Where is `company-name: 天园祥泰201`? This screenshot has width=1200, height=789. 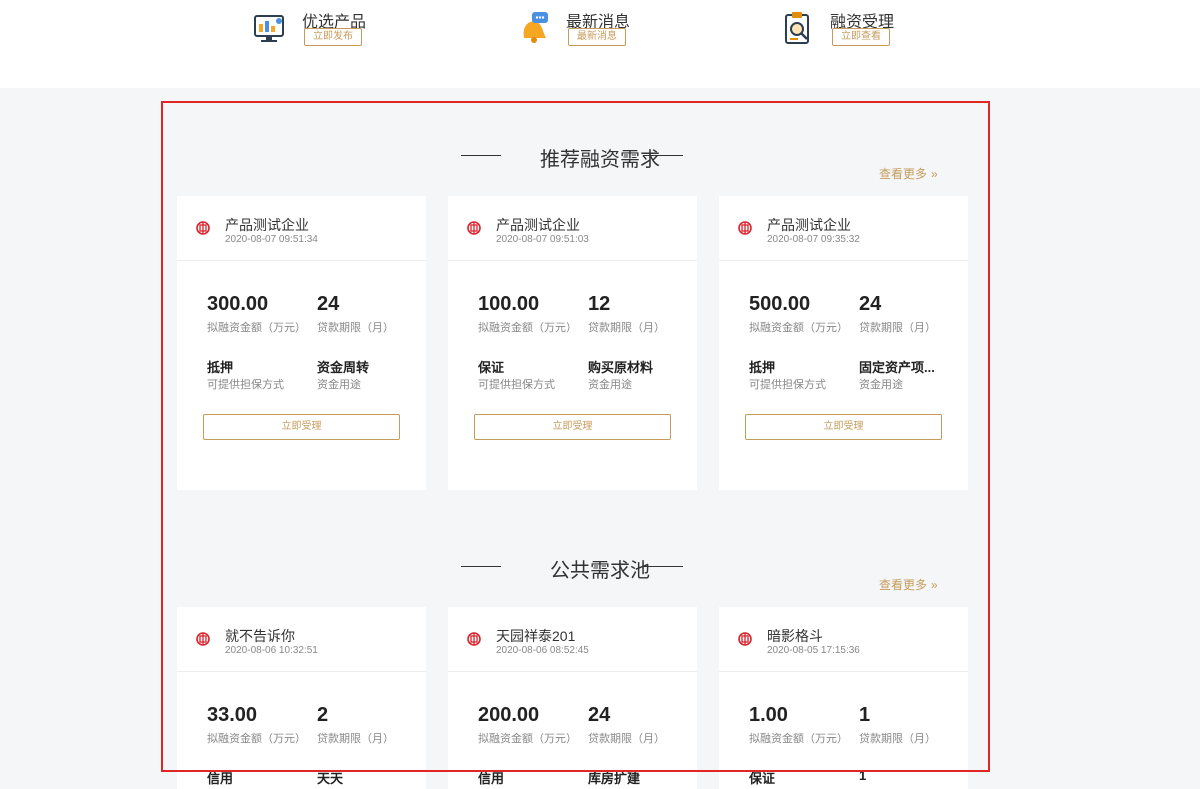 company-name: 天园祥泰201 is located at coordinates (536, 636).